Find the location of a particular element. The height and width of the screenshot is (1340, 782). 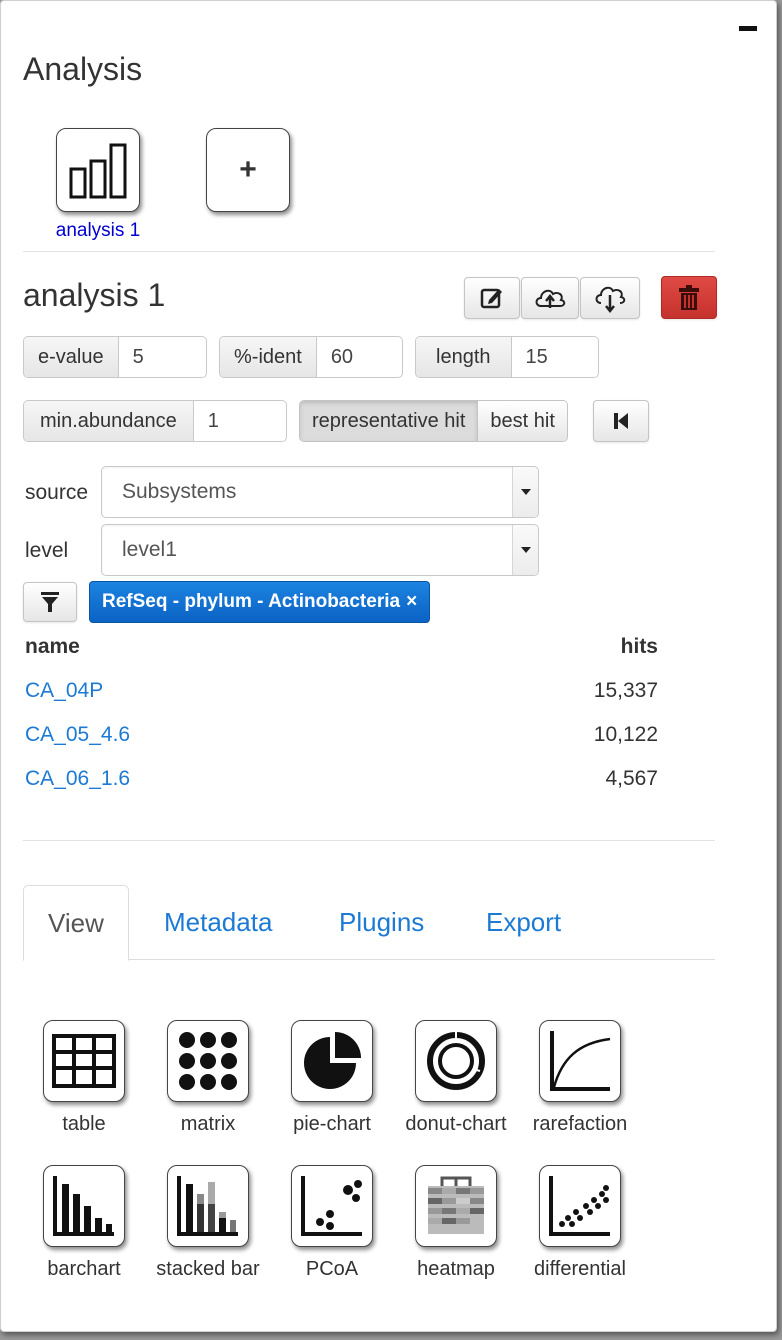

table-icon is located at coordinates (84, 1061).